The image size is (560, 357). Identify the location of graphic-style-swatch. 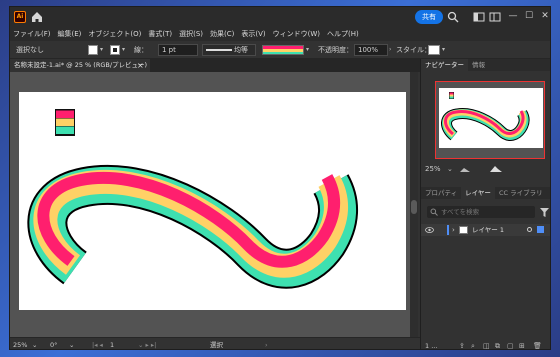
(434, 50).